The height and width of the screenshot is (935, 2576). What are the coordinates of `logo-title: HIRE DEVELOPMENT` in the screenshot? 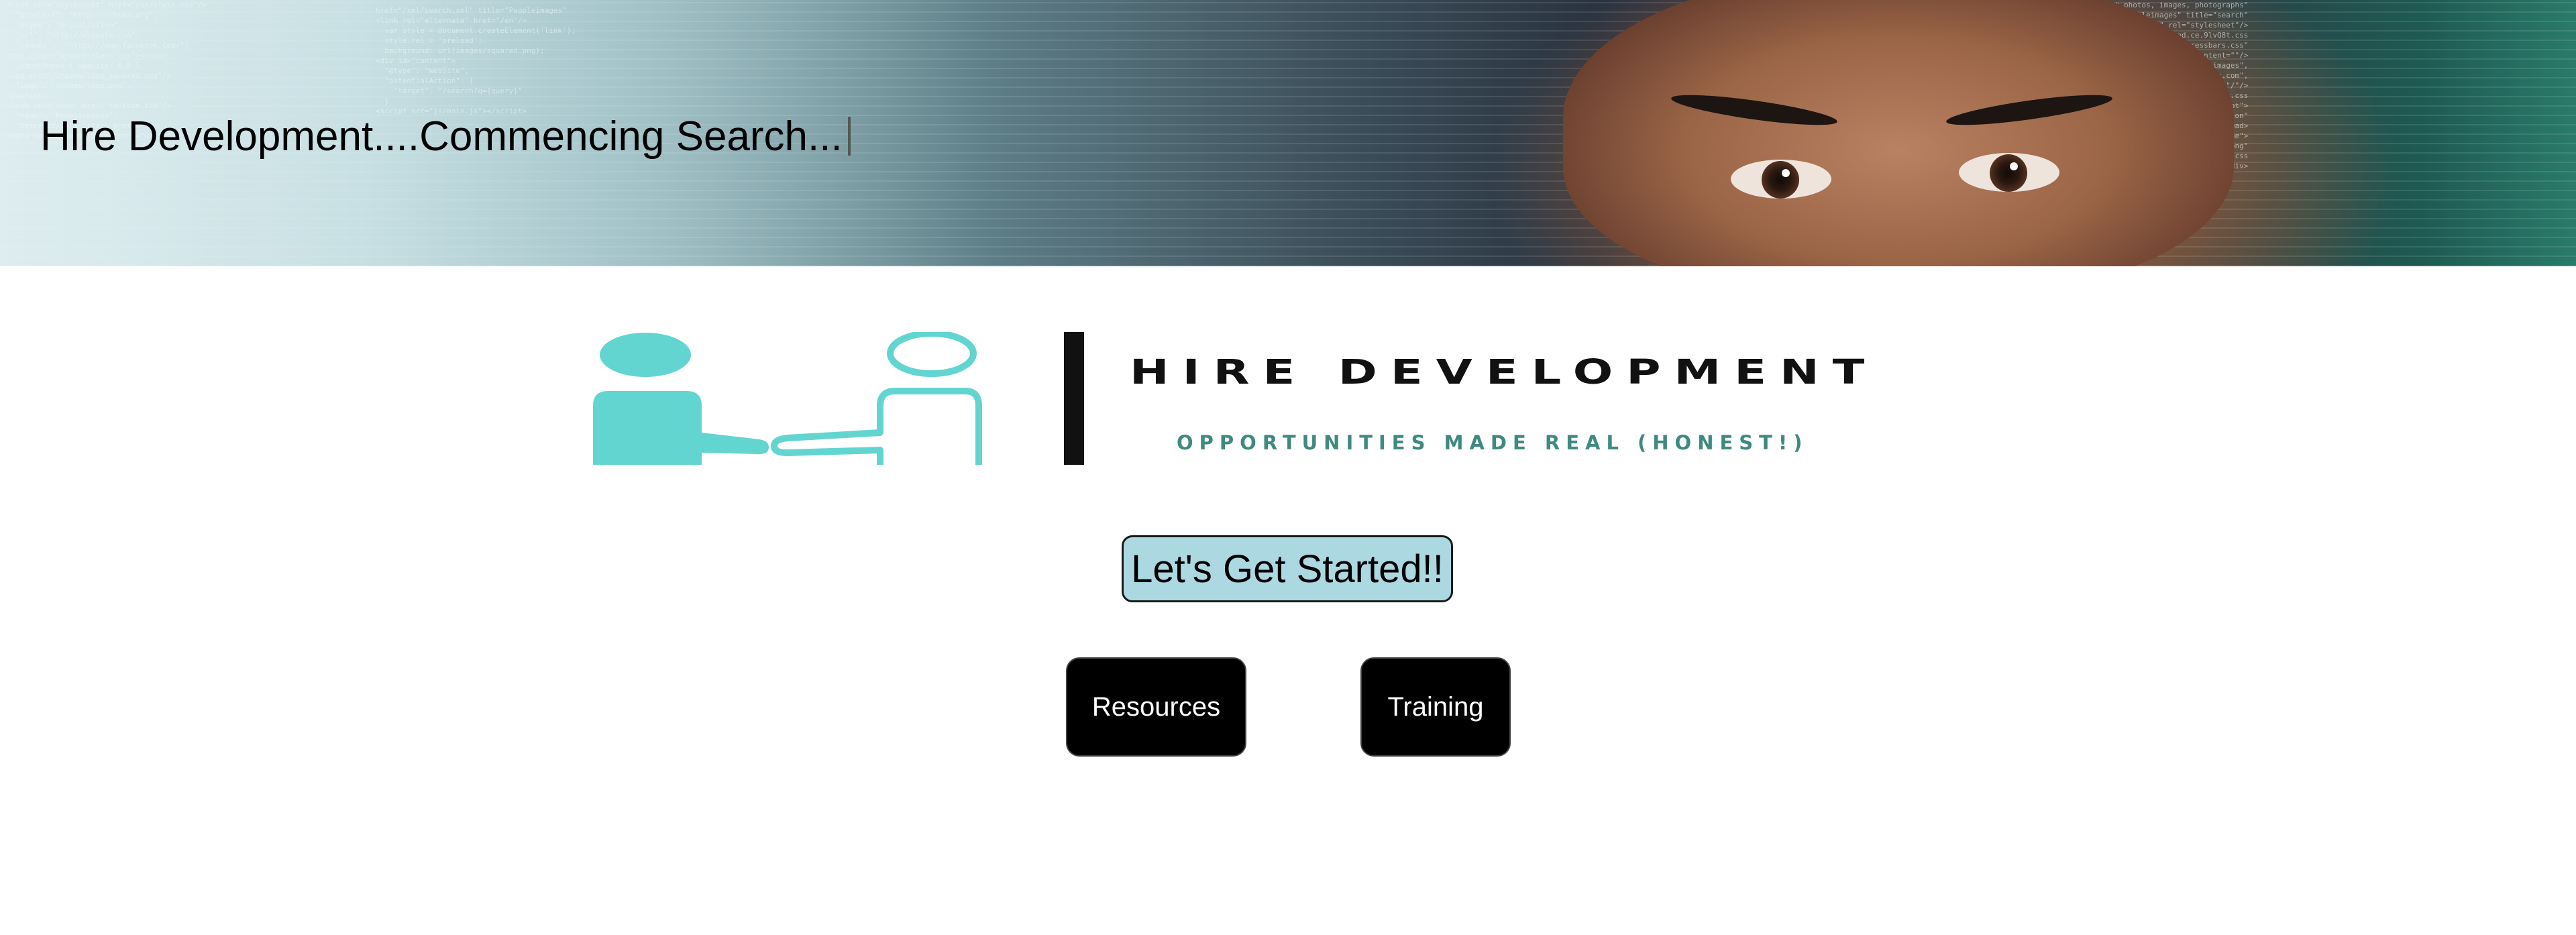 It's located at (1504, 372).